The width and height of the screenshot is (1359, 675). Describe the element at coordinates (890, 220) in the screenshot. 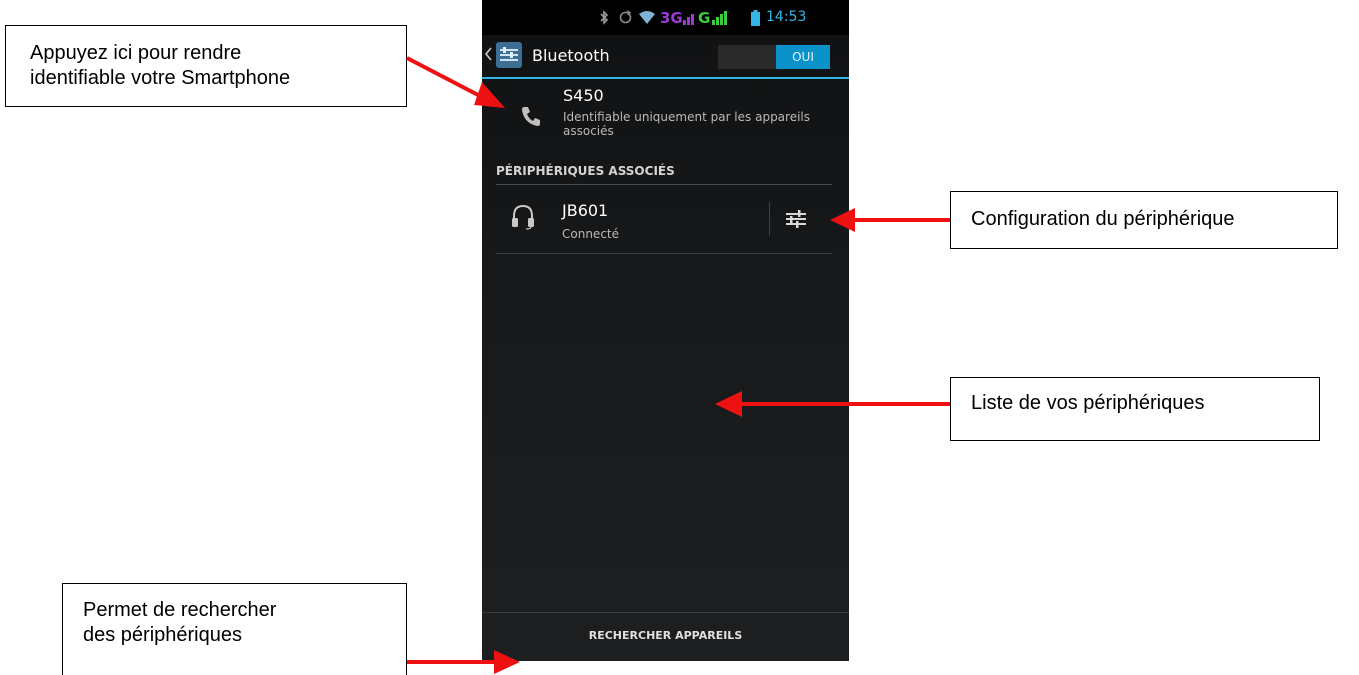

I see `arrow-to-device-config` at that location.